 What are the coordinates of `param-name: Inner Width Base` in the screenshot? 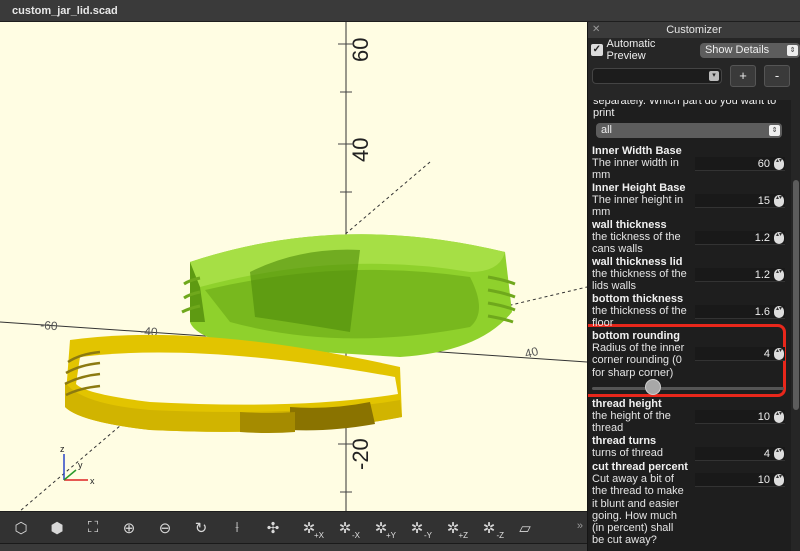 It's located at (637, 151).